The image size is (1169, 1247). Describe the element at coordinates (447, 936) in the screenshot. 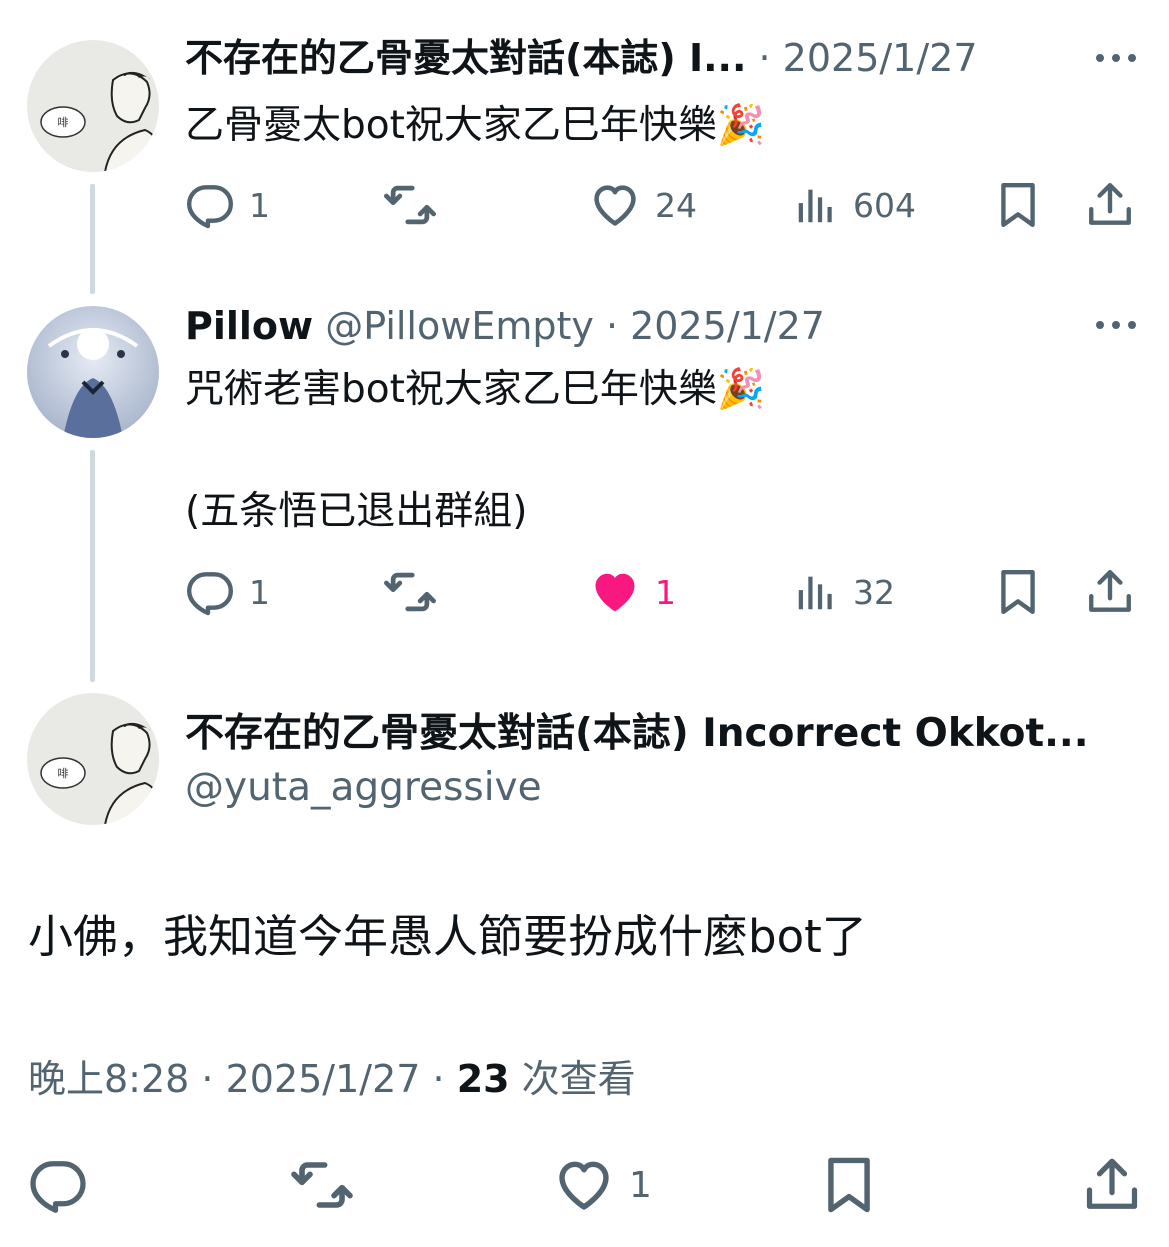

I see `main-tweet-text: 小佛，我知道今年愚人節要扮成什麼bot了` at that location.